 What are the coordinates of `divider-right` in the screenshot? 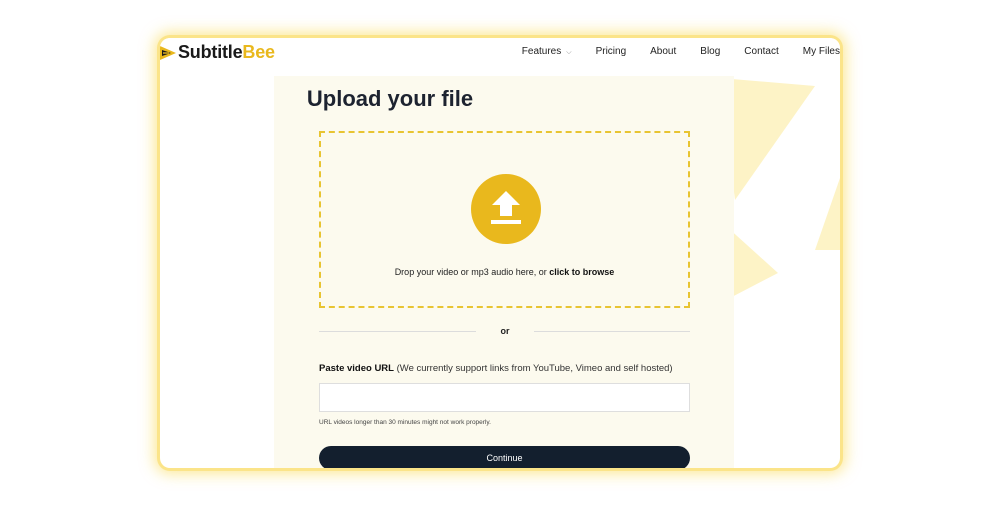 It's located at (612, 331).